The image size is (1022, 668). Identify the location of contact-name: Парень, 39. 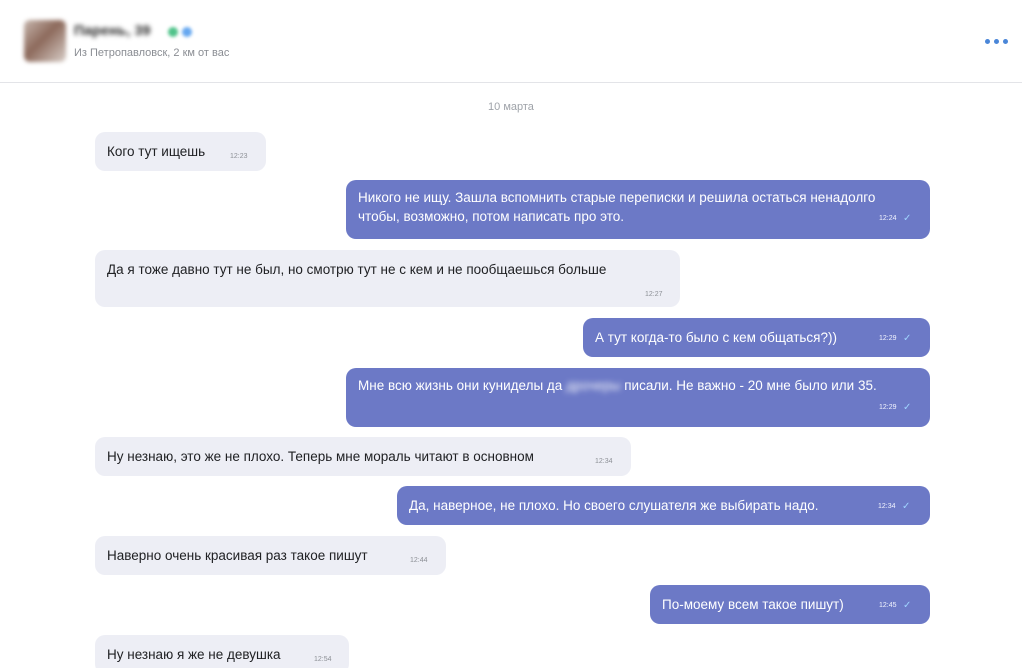
(112, 30).